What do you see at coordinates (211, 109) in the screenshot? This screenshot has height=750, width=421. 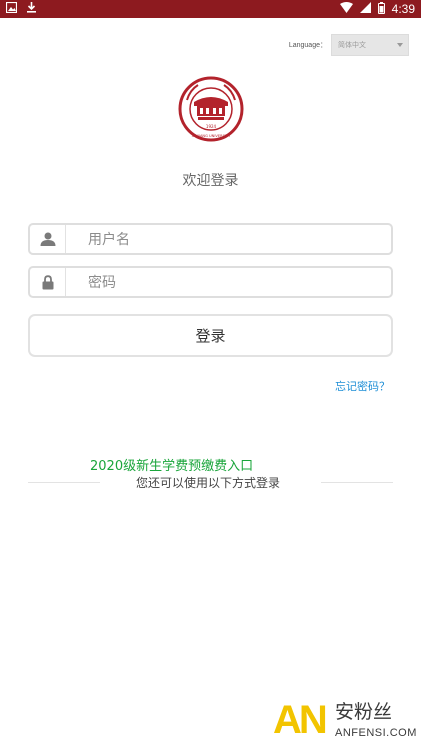 I see `university-logo: 1924 XINJIANG UNIVERSITY` at bounding box center [211, 109].